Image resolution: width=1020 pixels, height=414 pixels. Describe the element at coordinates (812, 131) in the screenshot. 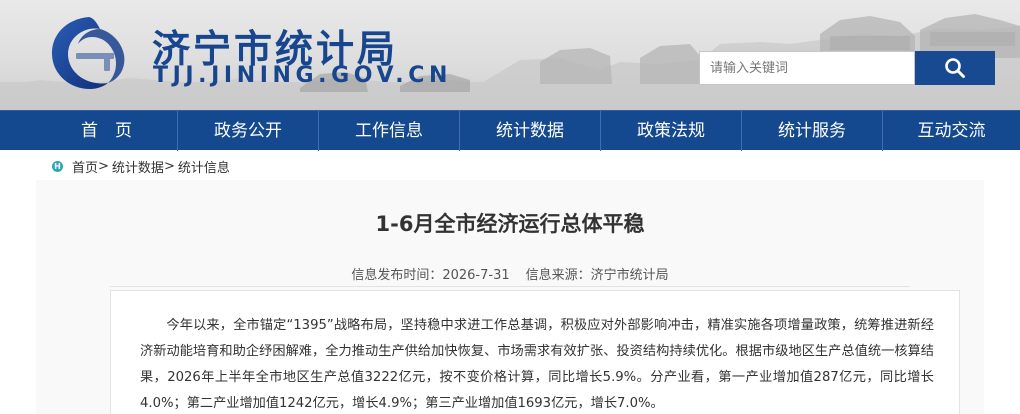

I see `nav-statistics-services: 统计服务` at that location.